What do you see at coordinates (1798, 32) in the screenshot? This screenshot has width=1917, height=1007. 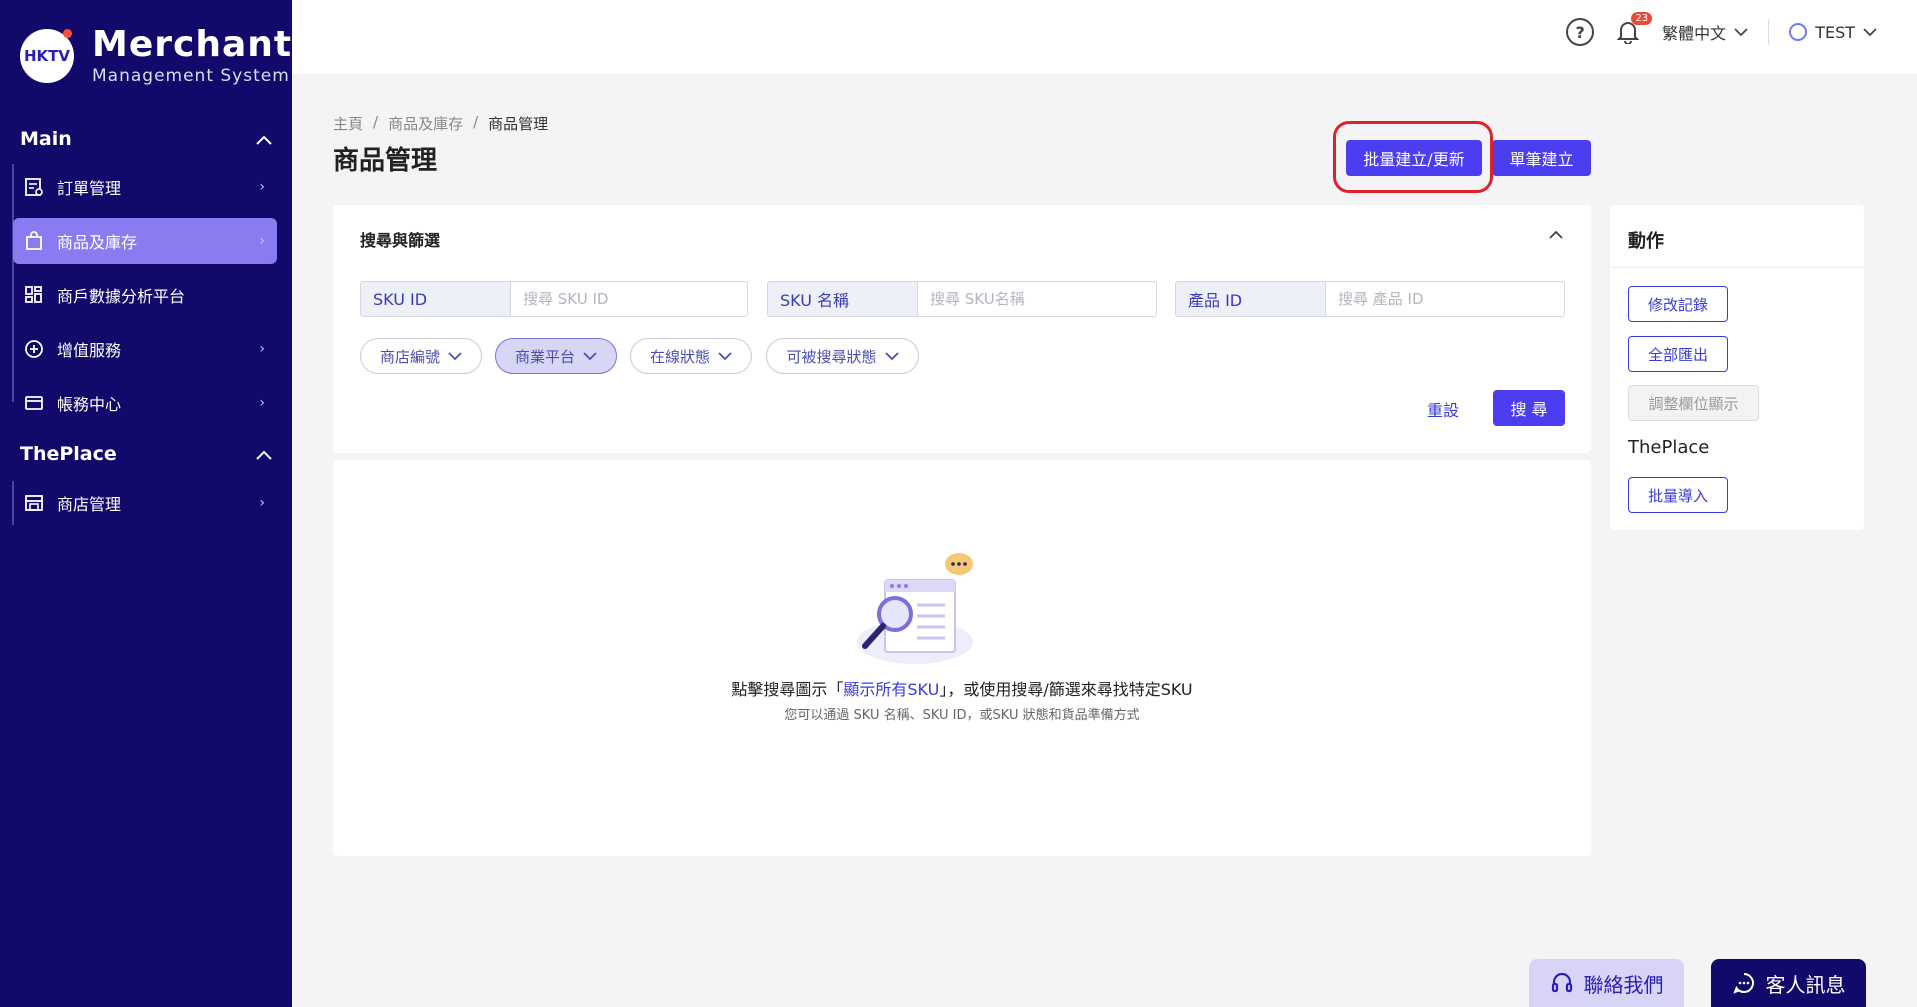 I see `user-avatar-icon` at bounding box center [1798, 32].